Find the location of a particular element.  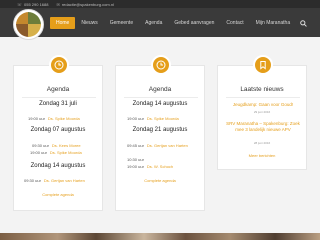

nav-item-home: Home is located at coordinates (63, 23).